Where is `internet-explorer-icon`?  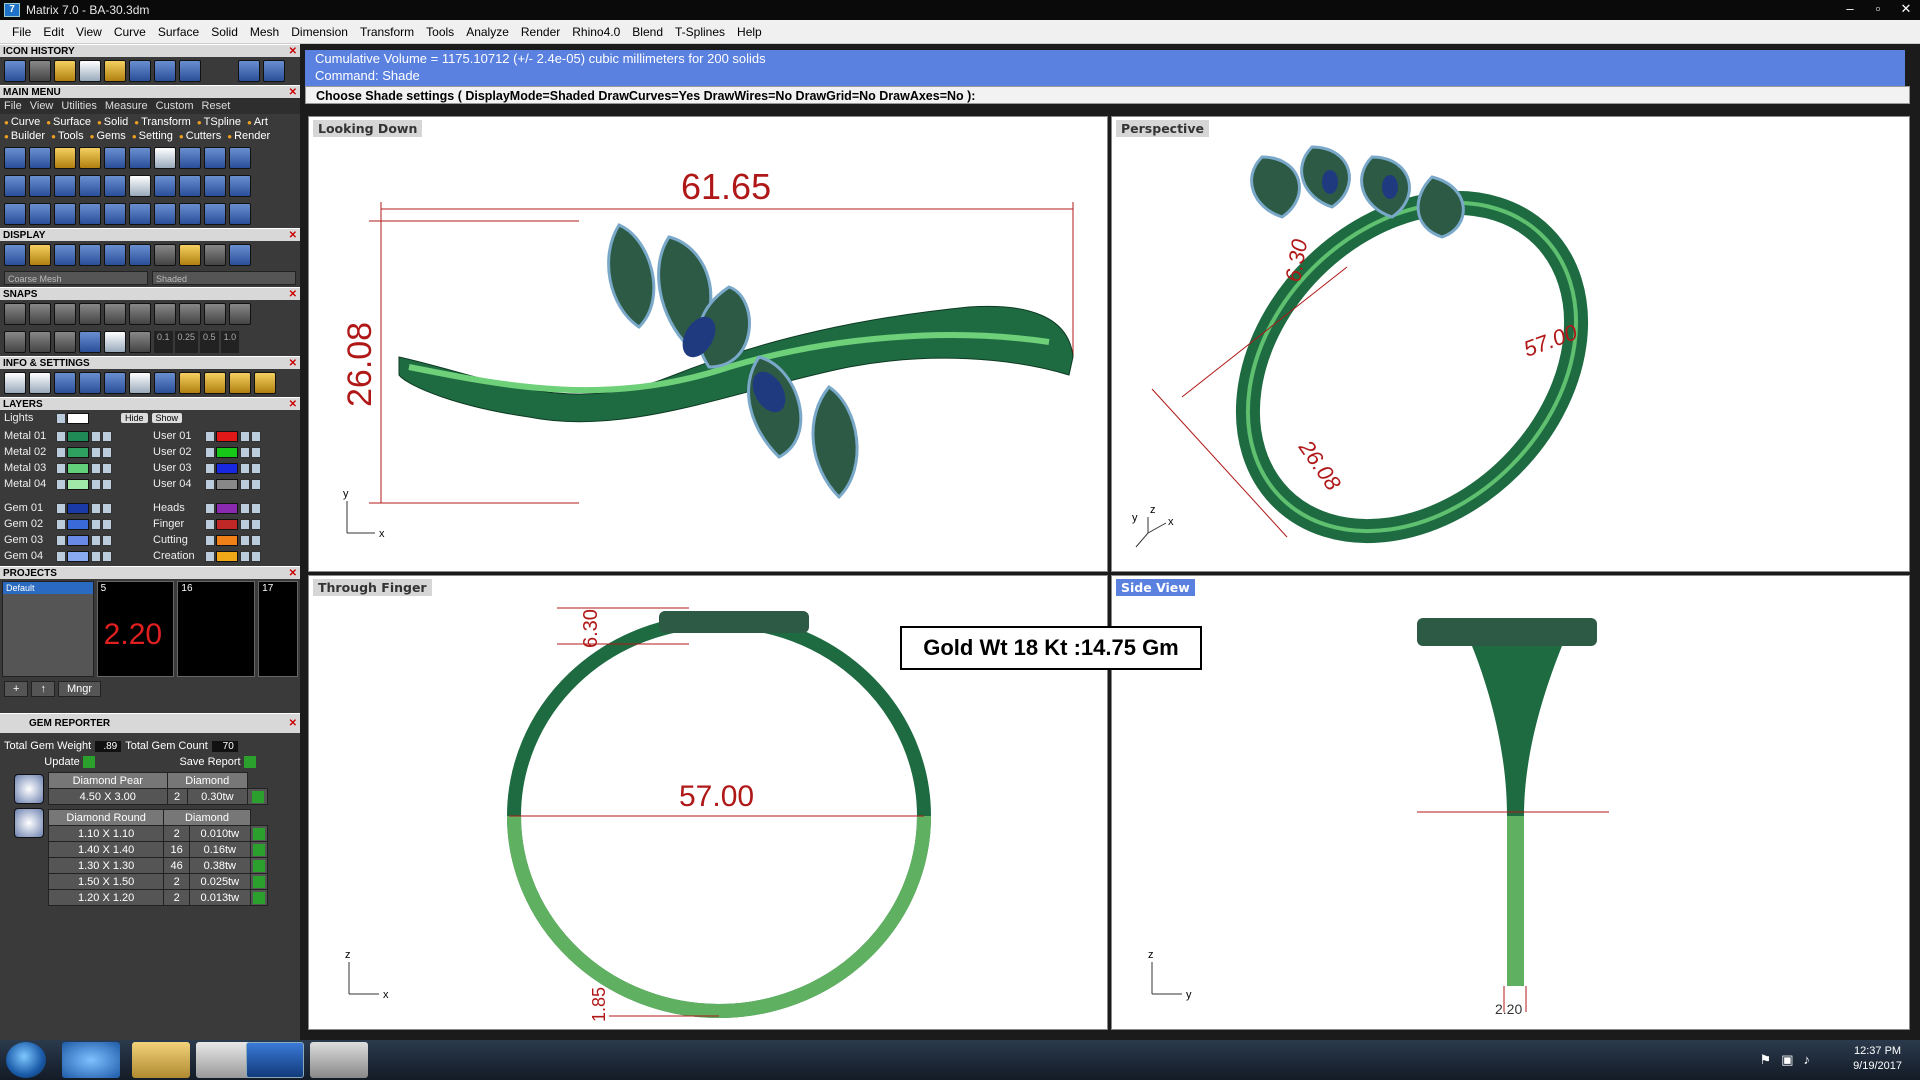 internet-explorer-icon is located at coordinates (91, 1060).